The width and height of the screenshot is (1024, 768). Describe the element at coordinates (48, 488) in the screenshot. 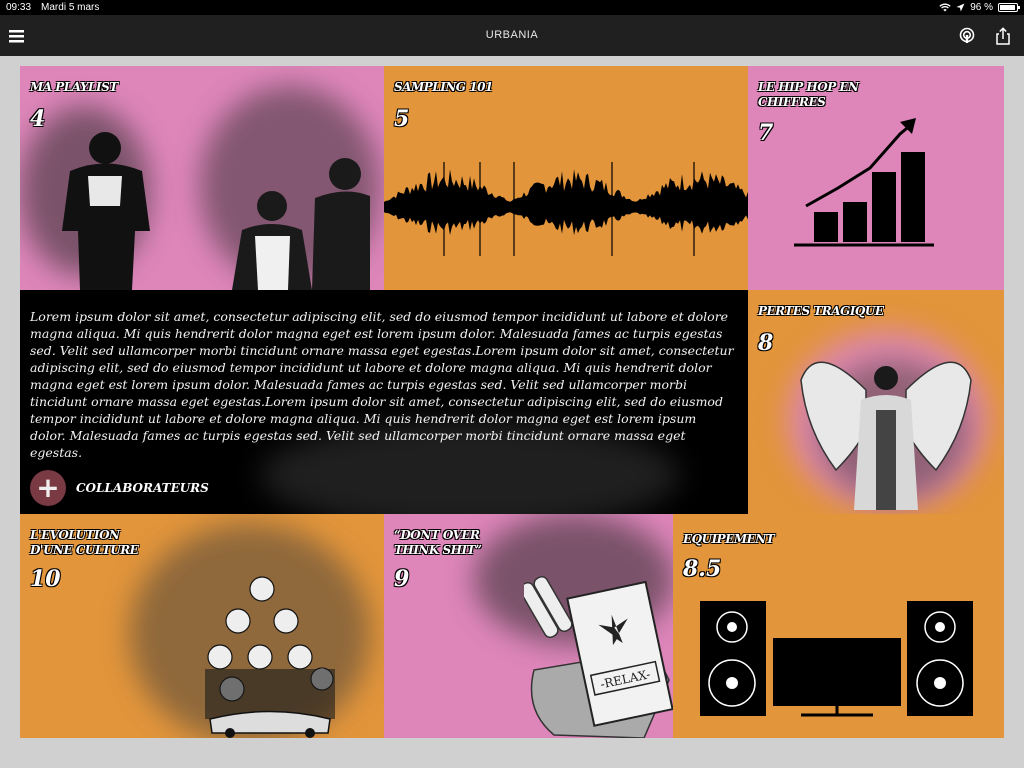

I see `plus-icon: +` at that location.